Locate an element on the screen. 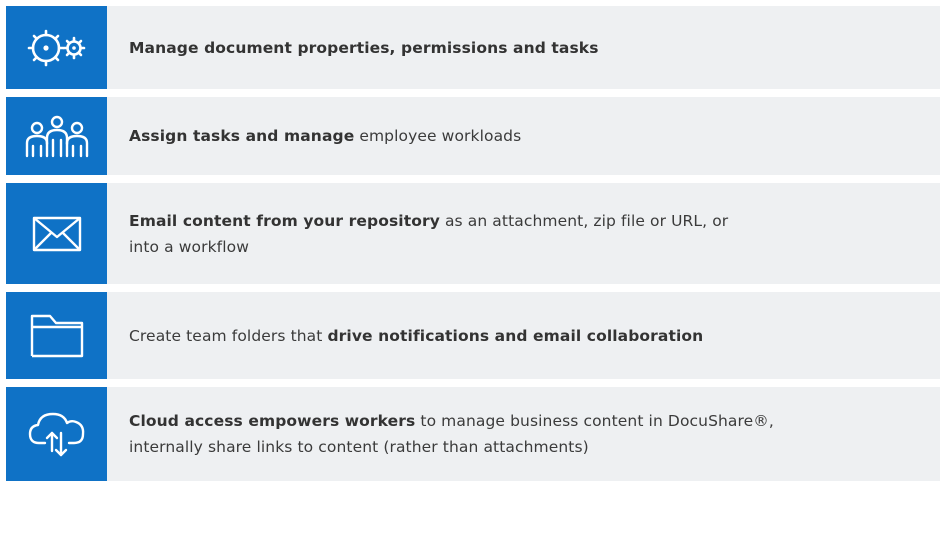 This screenshot has width=946, height=546. envelope-icon is located at coordinates (57, 234).